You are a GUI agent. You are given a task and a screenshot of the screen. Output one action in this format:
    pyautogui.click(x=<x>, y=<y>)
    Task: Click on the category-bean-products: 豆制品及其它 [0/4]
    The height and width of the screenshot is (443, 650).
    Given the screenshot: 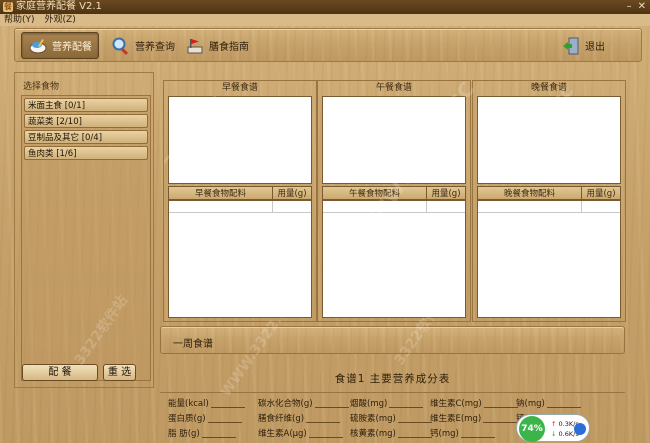 What is the action you would take?
    pyautogui.click(x=86, y=137)
    